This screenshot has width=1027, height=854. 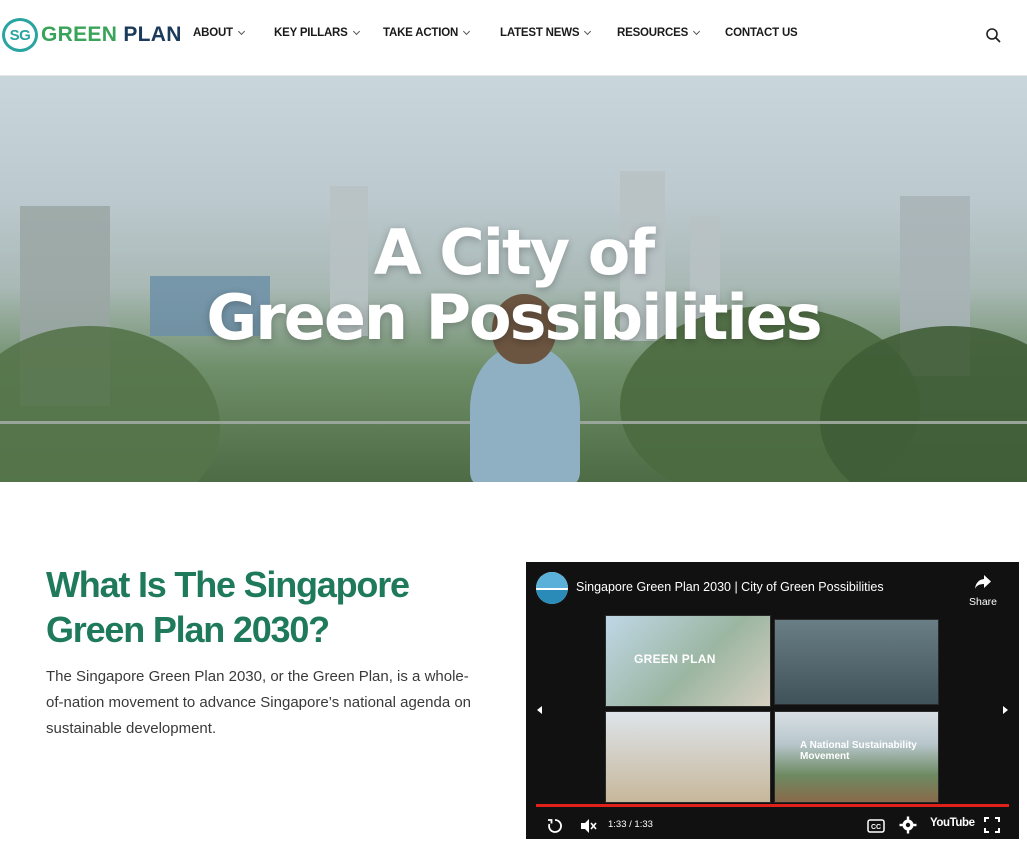 I want to click on section-title: What Is The Singapore Green Plan 2030?, so click(x=228, y=607).